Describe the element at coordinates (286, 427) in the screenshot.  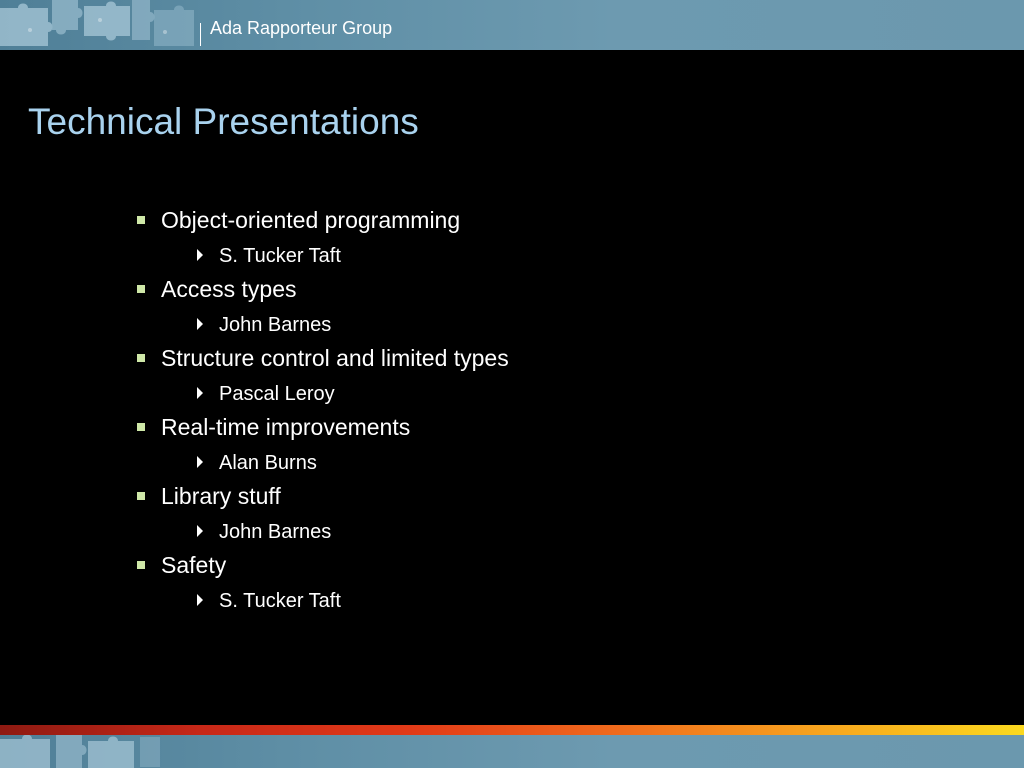
I see `topic-text: Real-time improvements` at that location.